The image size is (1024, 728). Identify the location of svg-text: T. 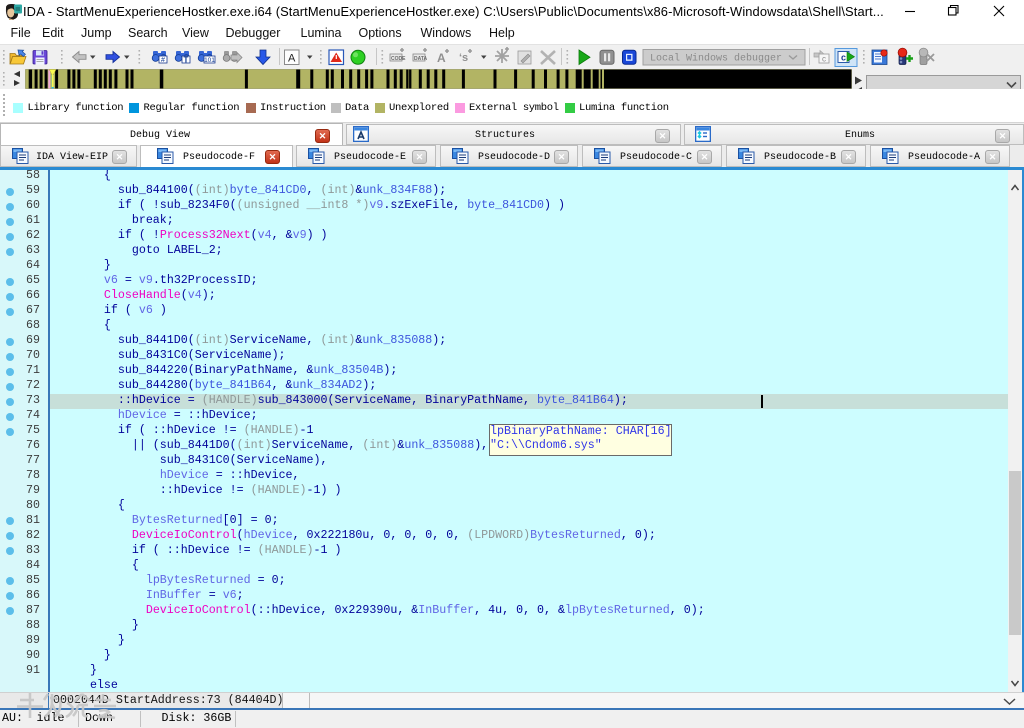
(186, 60).